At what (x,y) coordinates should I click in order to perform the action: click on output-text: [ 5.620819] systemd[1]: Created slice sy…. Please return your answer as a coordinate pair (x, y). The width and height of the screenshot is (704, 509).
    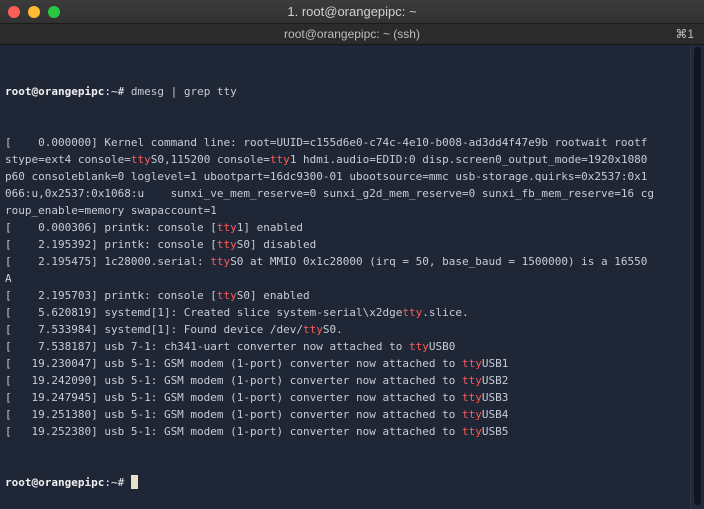
    Looking at the image, I should click on (204, 312).